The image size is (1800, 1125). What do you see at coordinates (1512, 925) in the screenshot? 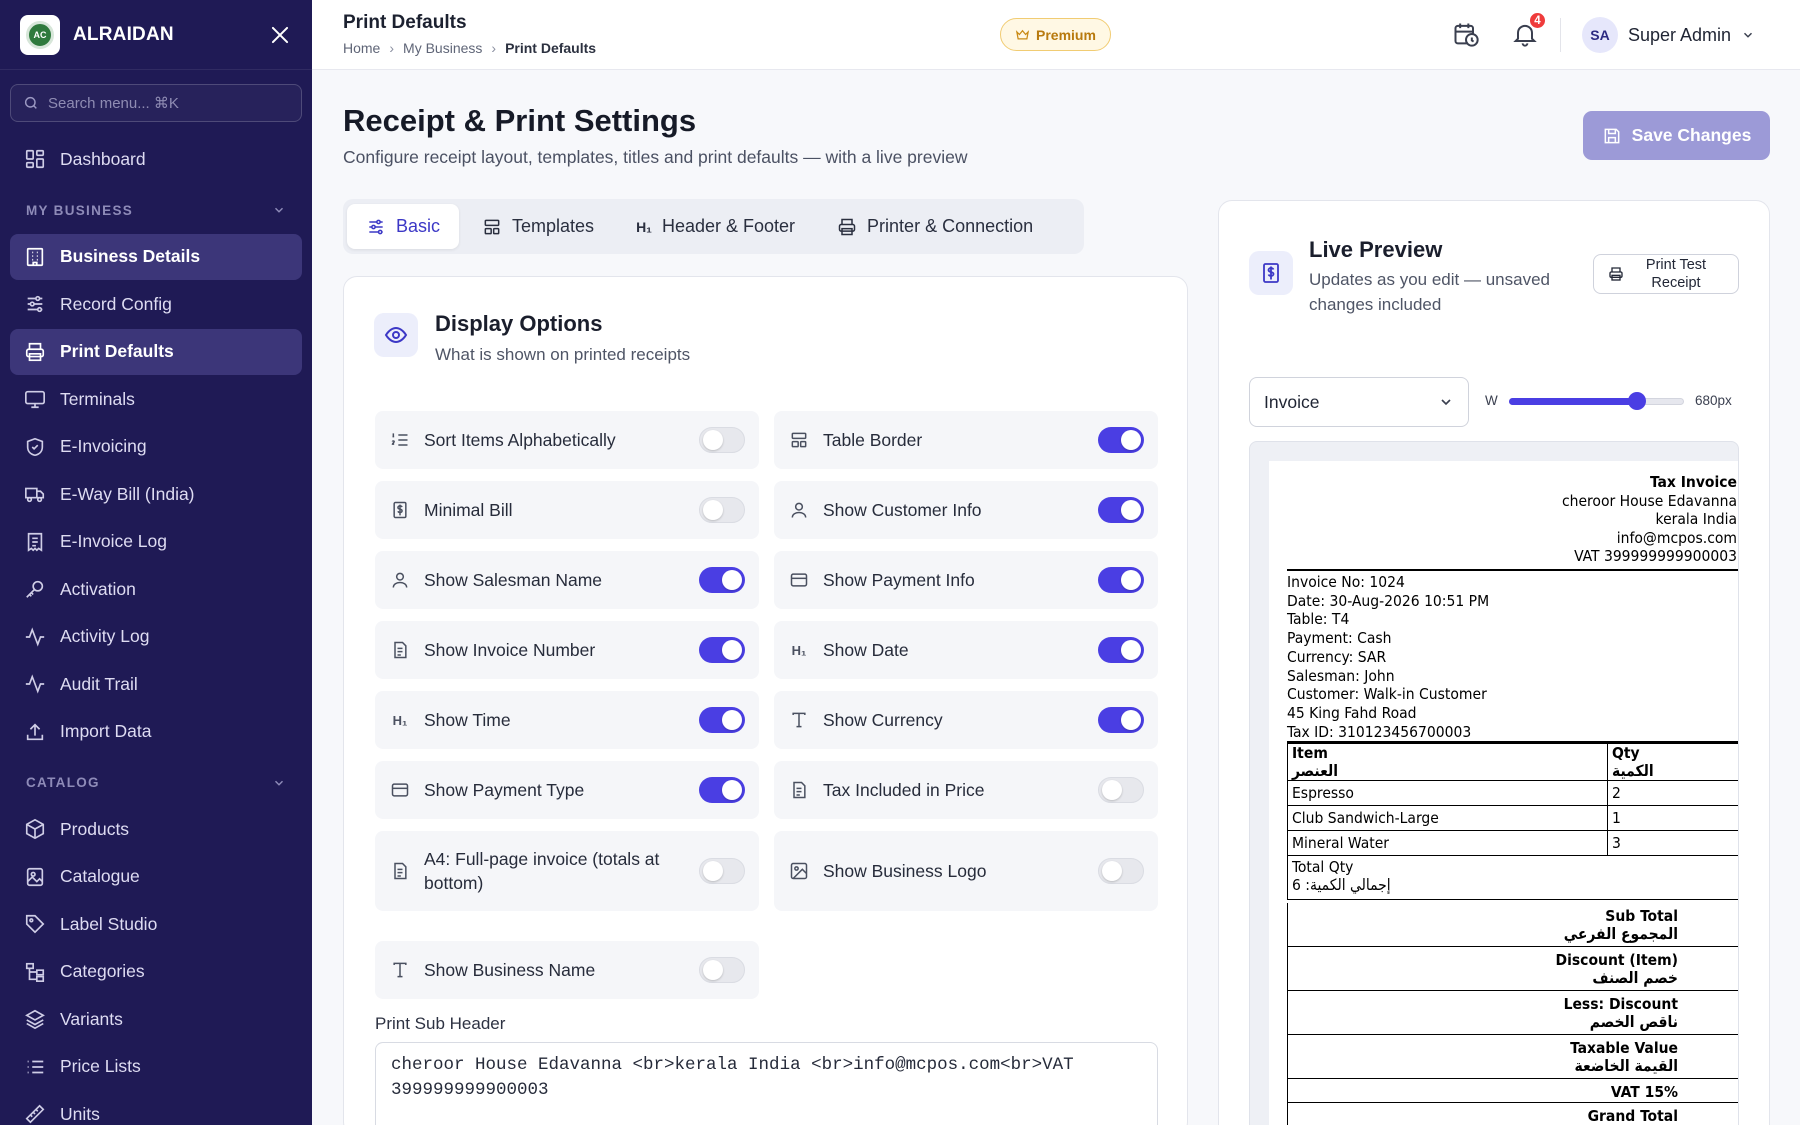
I see `total-row: Sub Total المجموع الفرعي` at bounding box center [1512, 925].